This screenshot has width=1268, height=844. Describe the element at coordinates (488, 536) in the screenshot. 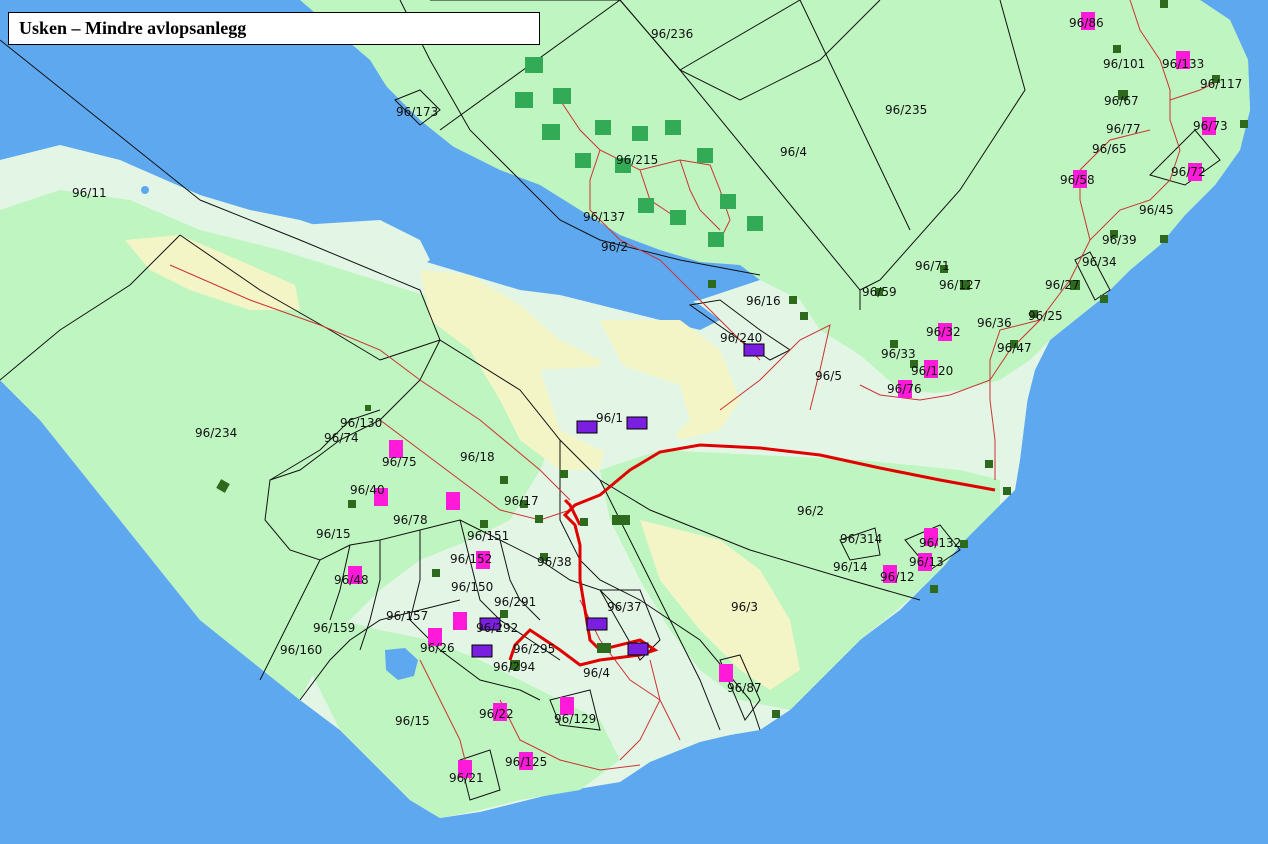

I see `parcel-label: 96/151` at that location.